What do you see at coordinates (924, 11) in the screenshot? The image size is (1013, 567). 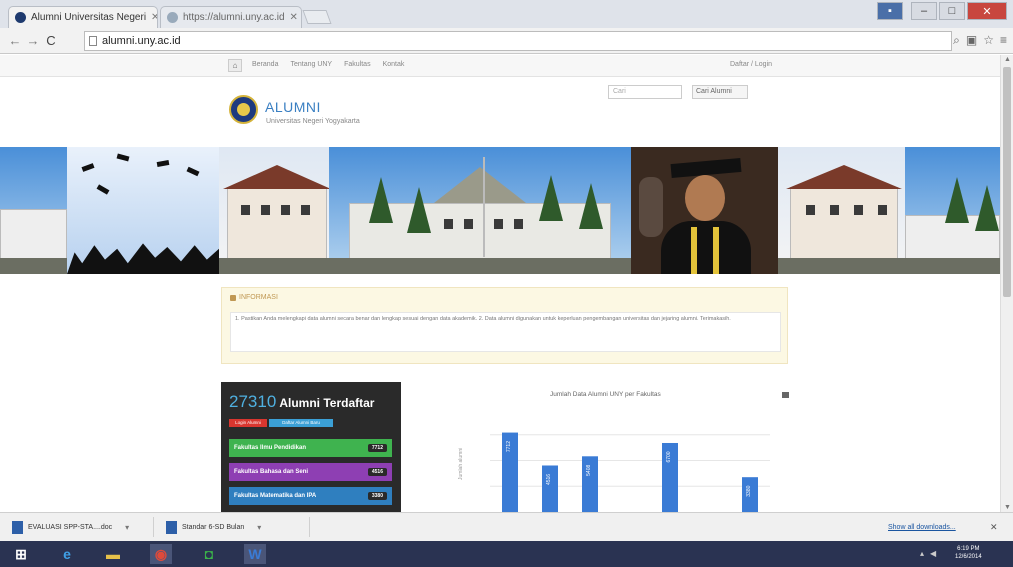 I see `minimize-button: –` at bounding box center [924, 11].